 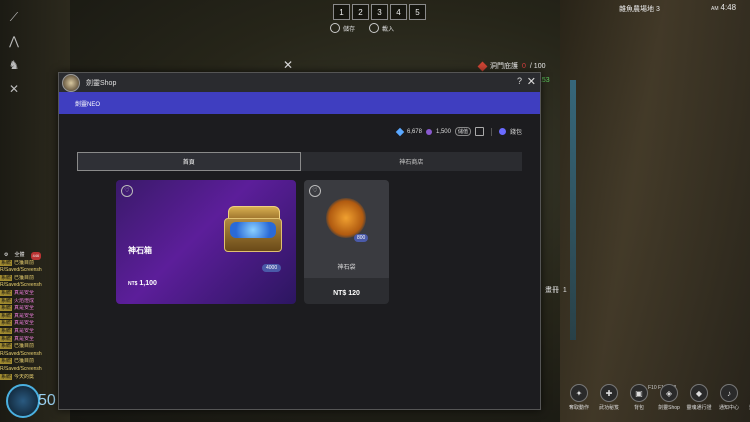 What do you see at coordinates (189, 161) in the screenshot?
I see `tab-home: 首頁` at bounding box center [189, 161].